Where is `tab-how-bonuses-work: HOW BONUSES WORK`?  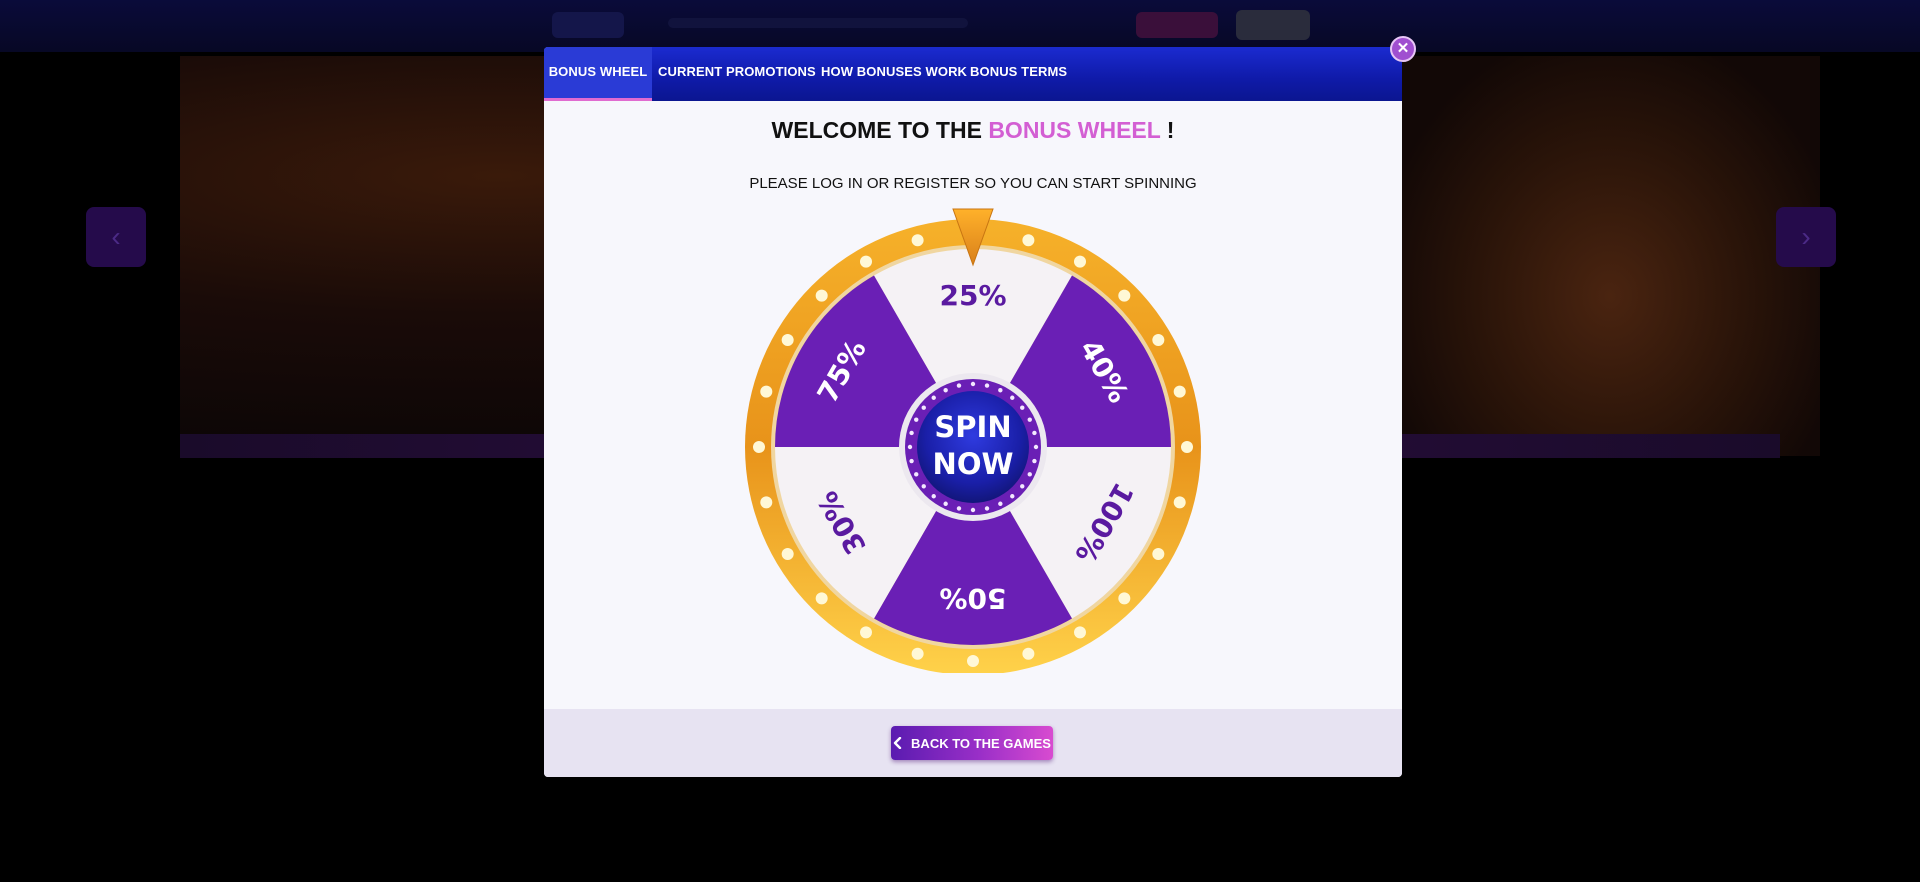
tab-how-bonuses-work: HOW BONUSES WORK is located at coordinates (894, 74).